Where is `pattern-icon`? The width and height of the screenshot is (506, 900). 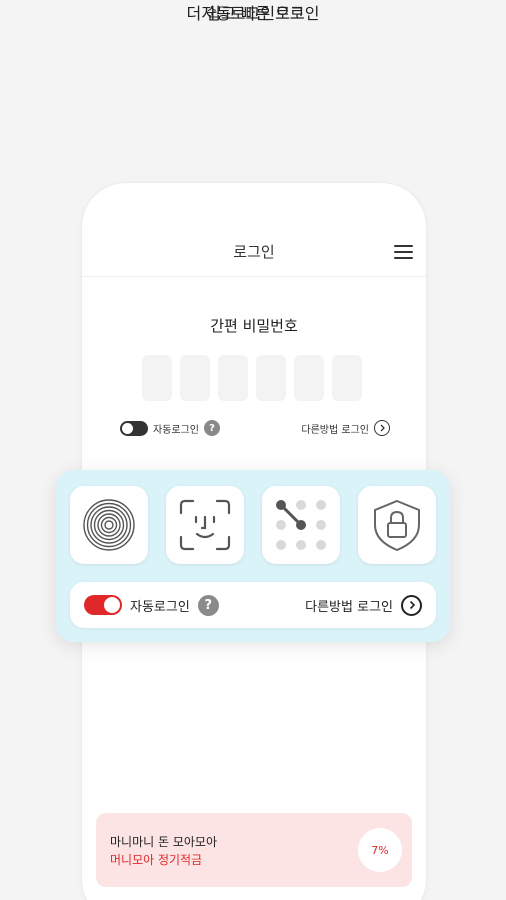 pattern-icon is located at coordinates (301, 525).